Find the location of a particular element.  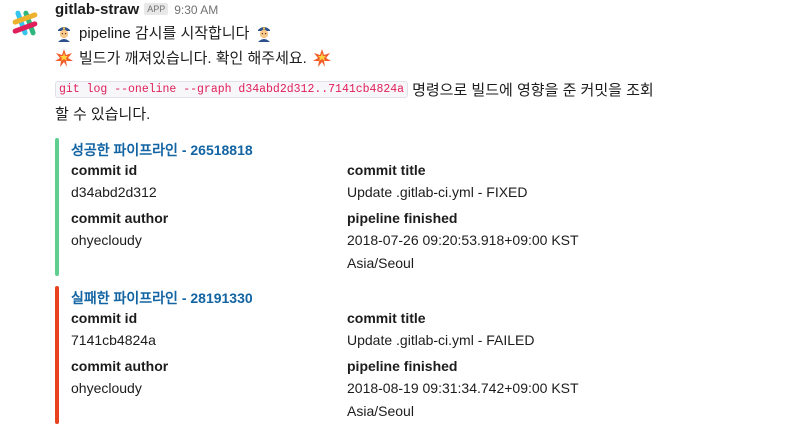

message-line-1: pipeline 감시를 시작합니다 is located at coordinates (164, 32).